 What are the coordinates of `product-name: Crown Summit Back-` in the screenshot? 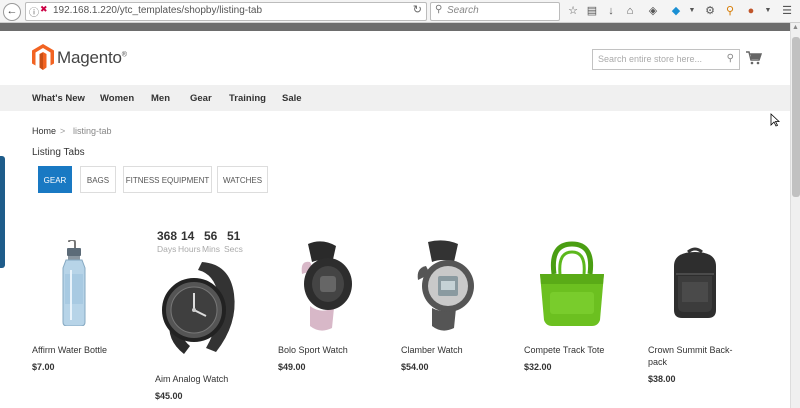 It's located at (690, 350).